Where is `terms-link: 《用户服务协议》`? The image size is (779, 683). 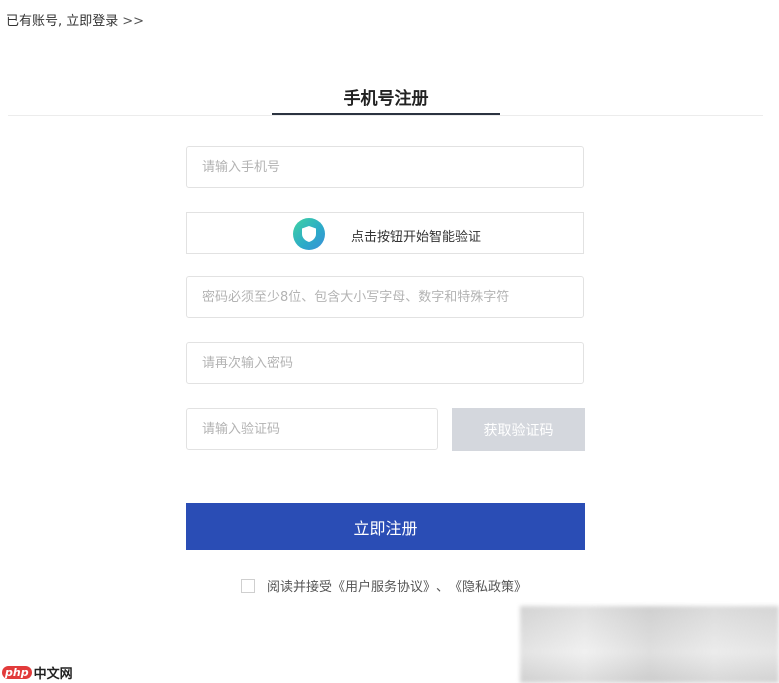 terms-link: 《用户服务协议》 is located at coordinates (384, 585).